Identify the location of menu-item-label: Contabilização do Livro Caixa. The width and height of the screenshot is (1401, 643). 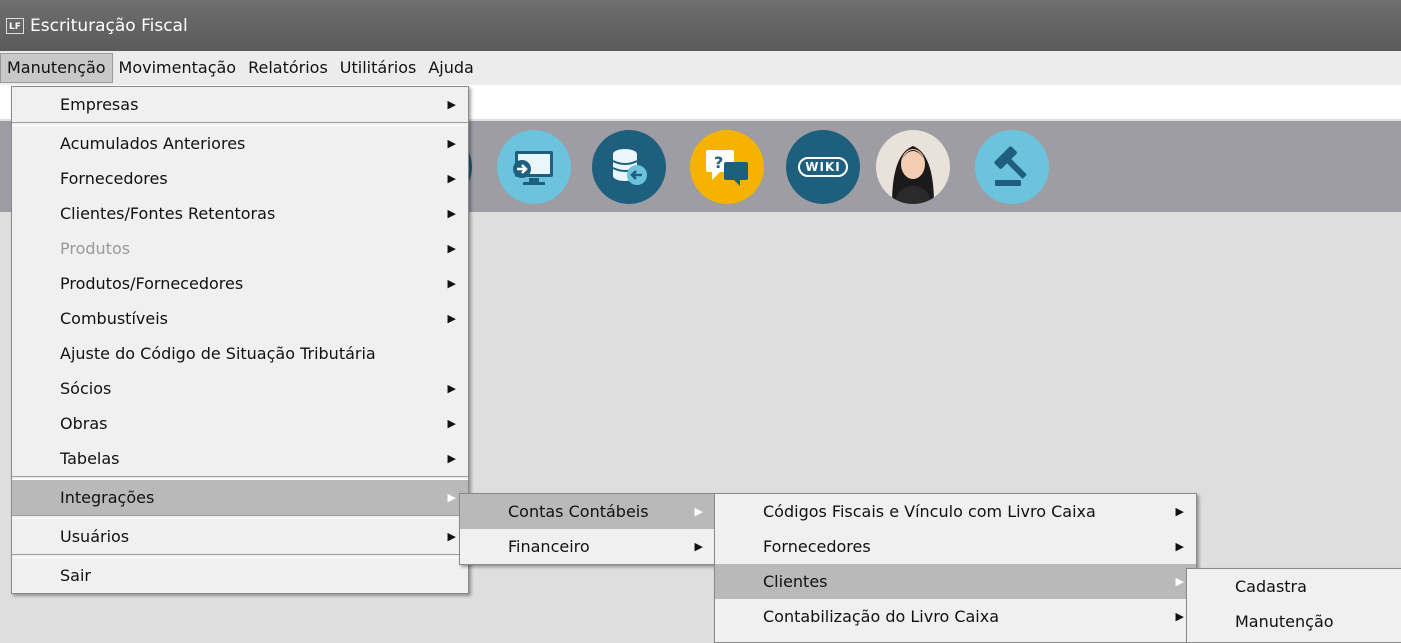
(881, 616).